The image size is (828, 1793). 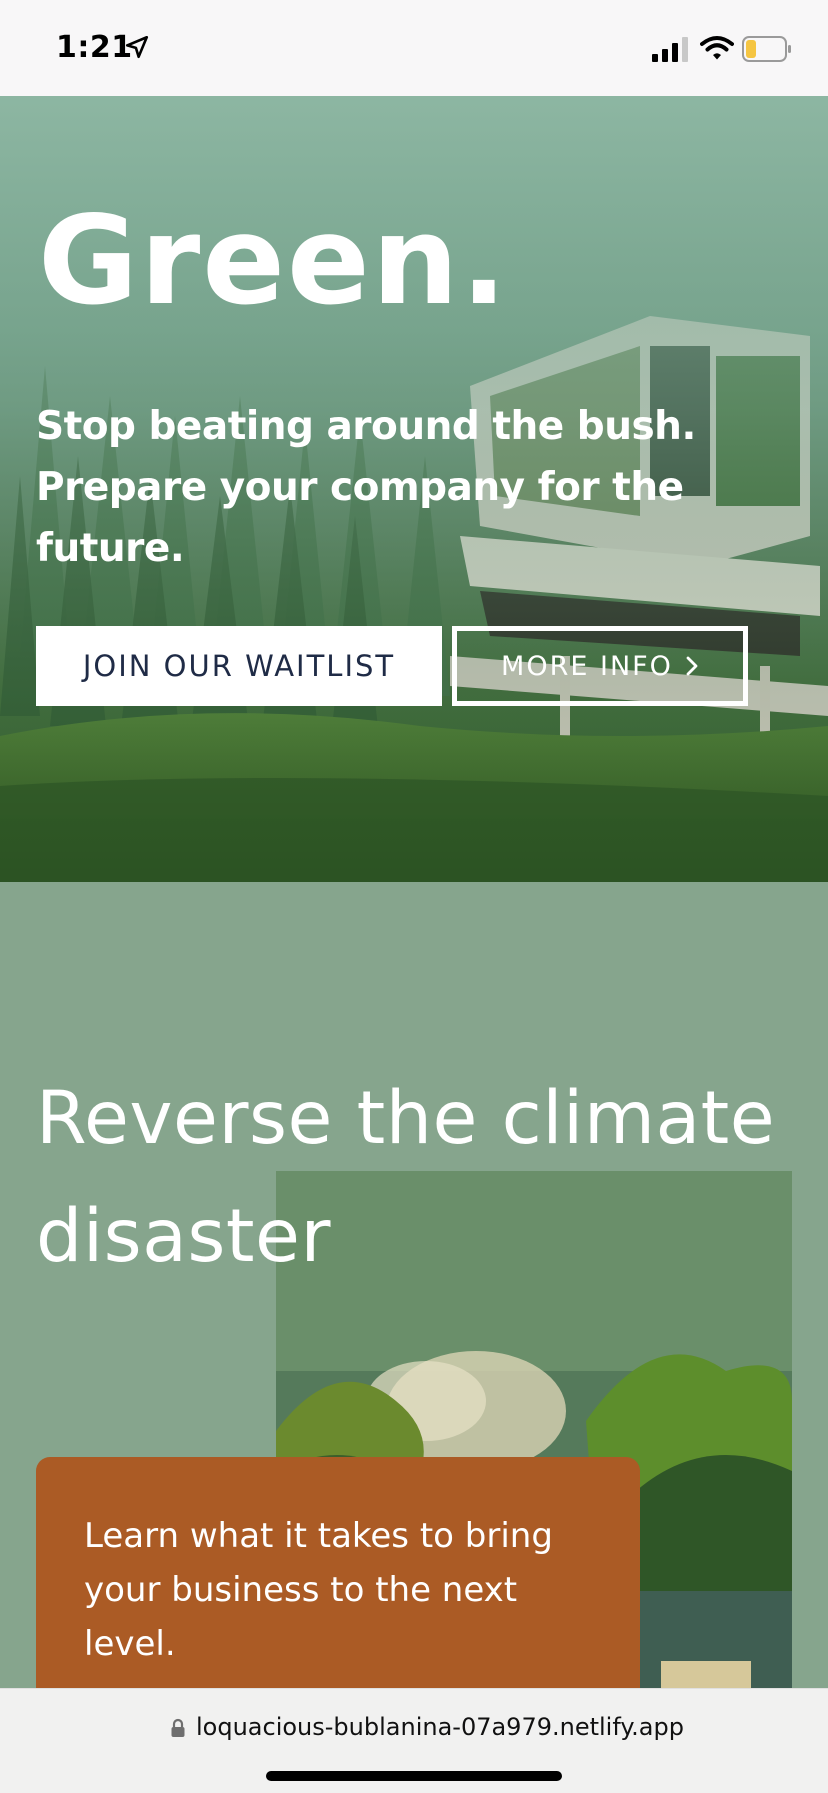 I want to click on cellular-signal-icon, so click(x=670, y=49).